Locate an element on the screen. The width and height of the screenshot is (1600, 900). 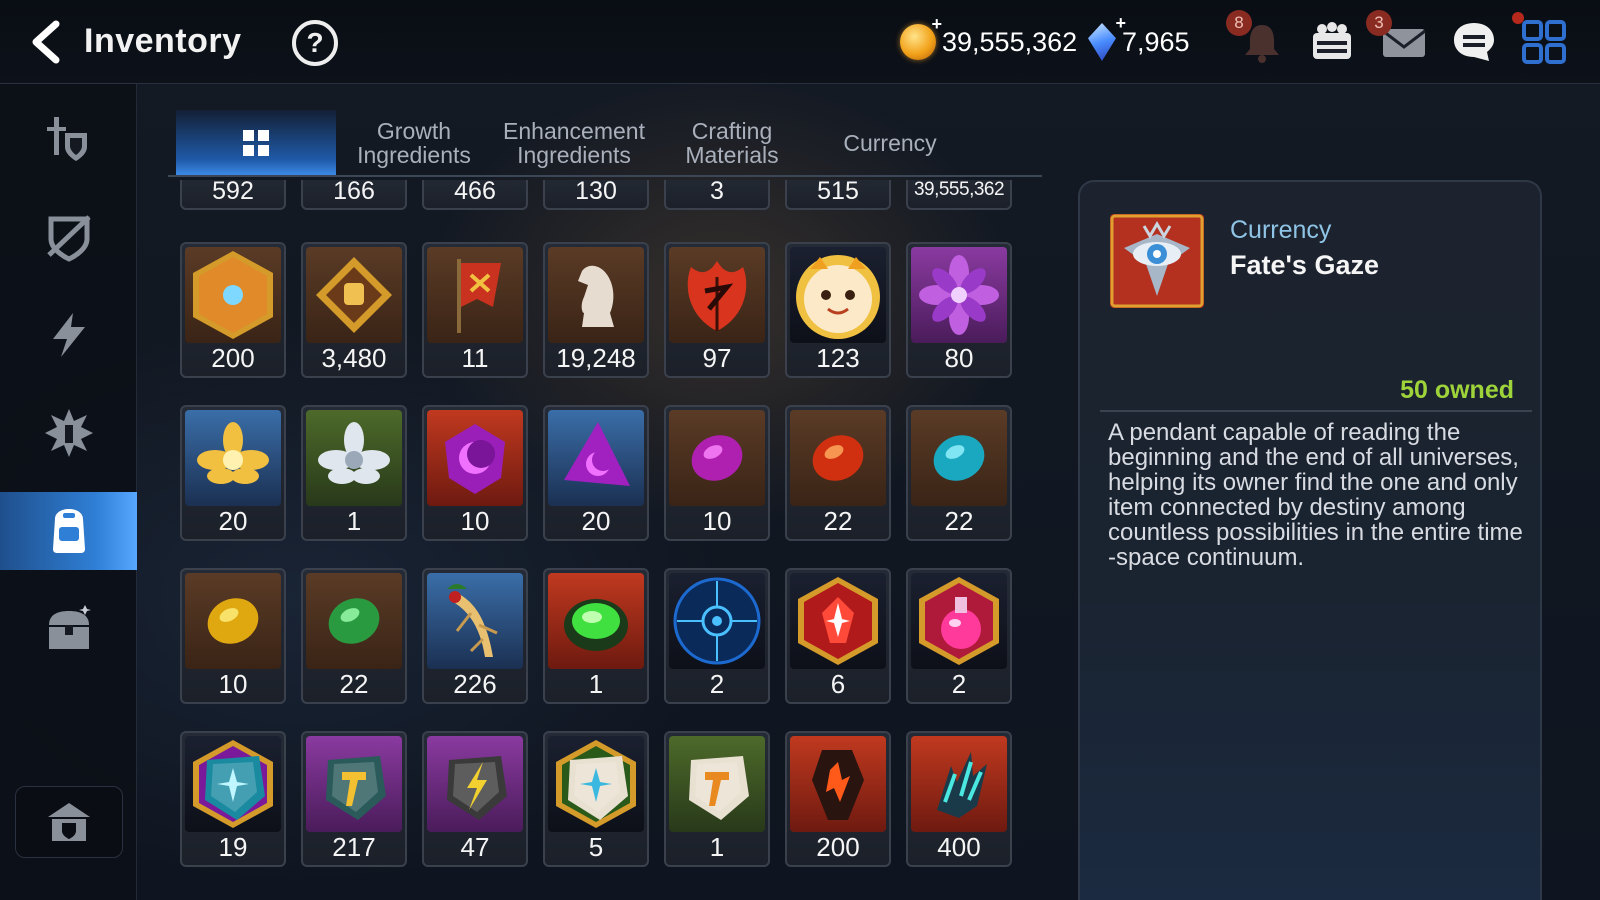
sidebar-item-storage is located at coordinates (68, 629).